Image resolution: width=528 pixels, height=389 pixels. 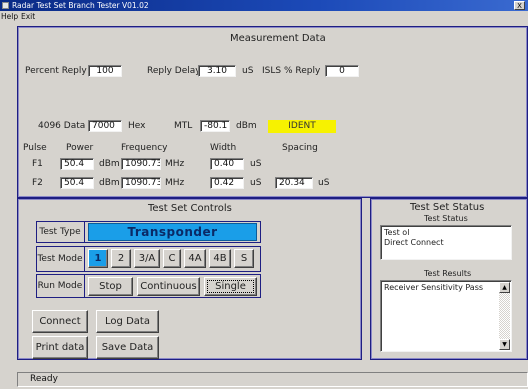 What do you see at coordinates (98, 258) in the screenshot?
I see `mode-1-button: 1` at bounding box center [98, 258].